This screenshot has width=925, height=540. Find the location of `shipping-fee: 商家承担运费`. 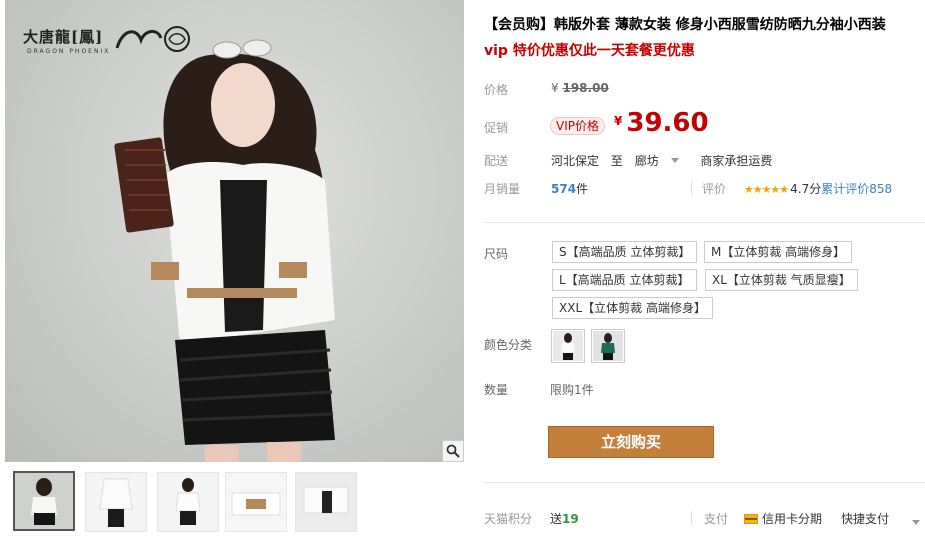

shipping-fee: 商家承担运费 is located at coordinates (736, 161).